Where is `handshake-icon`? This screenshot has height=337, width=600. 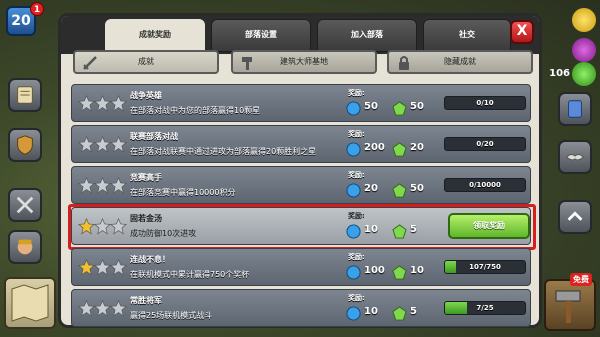
handshake-icon is located at coordinates (575, 157).